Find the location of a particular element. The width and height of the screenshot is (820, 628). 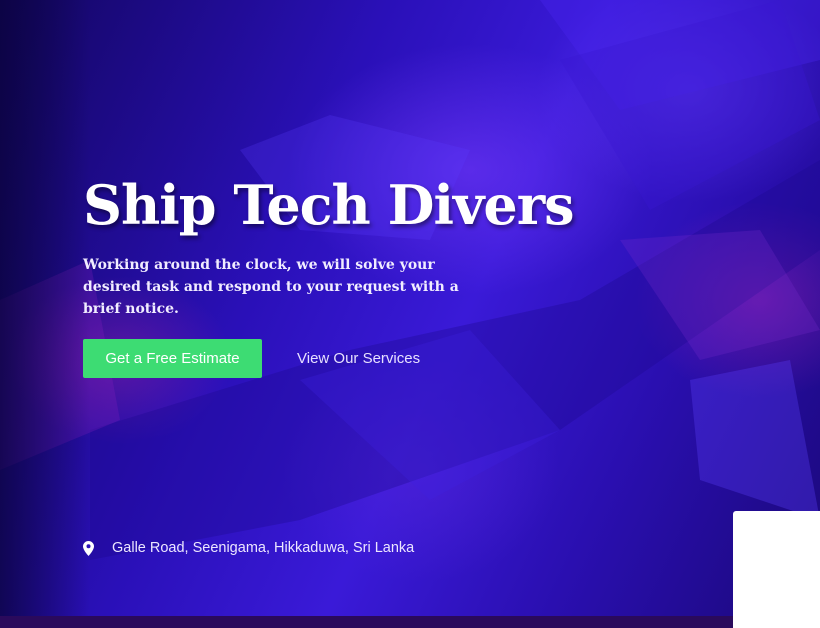

hero-title: Ship Tech Divers is located at coordinates (329, 205).